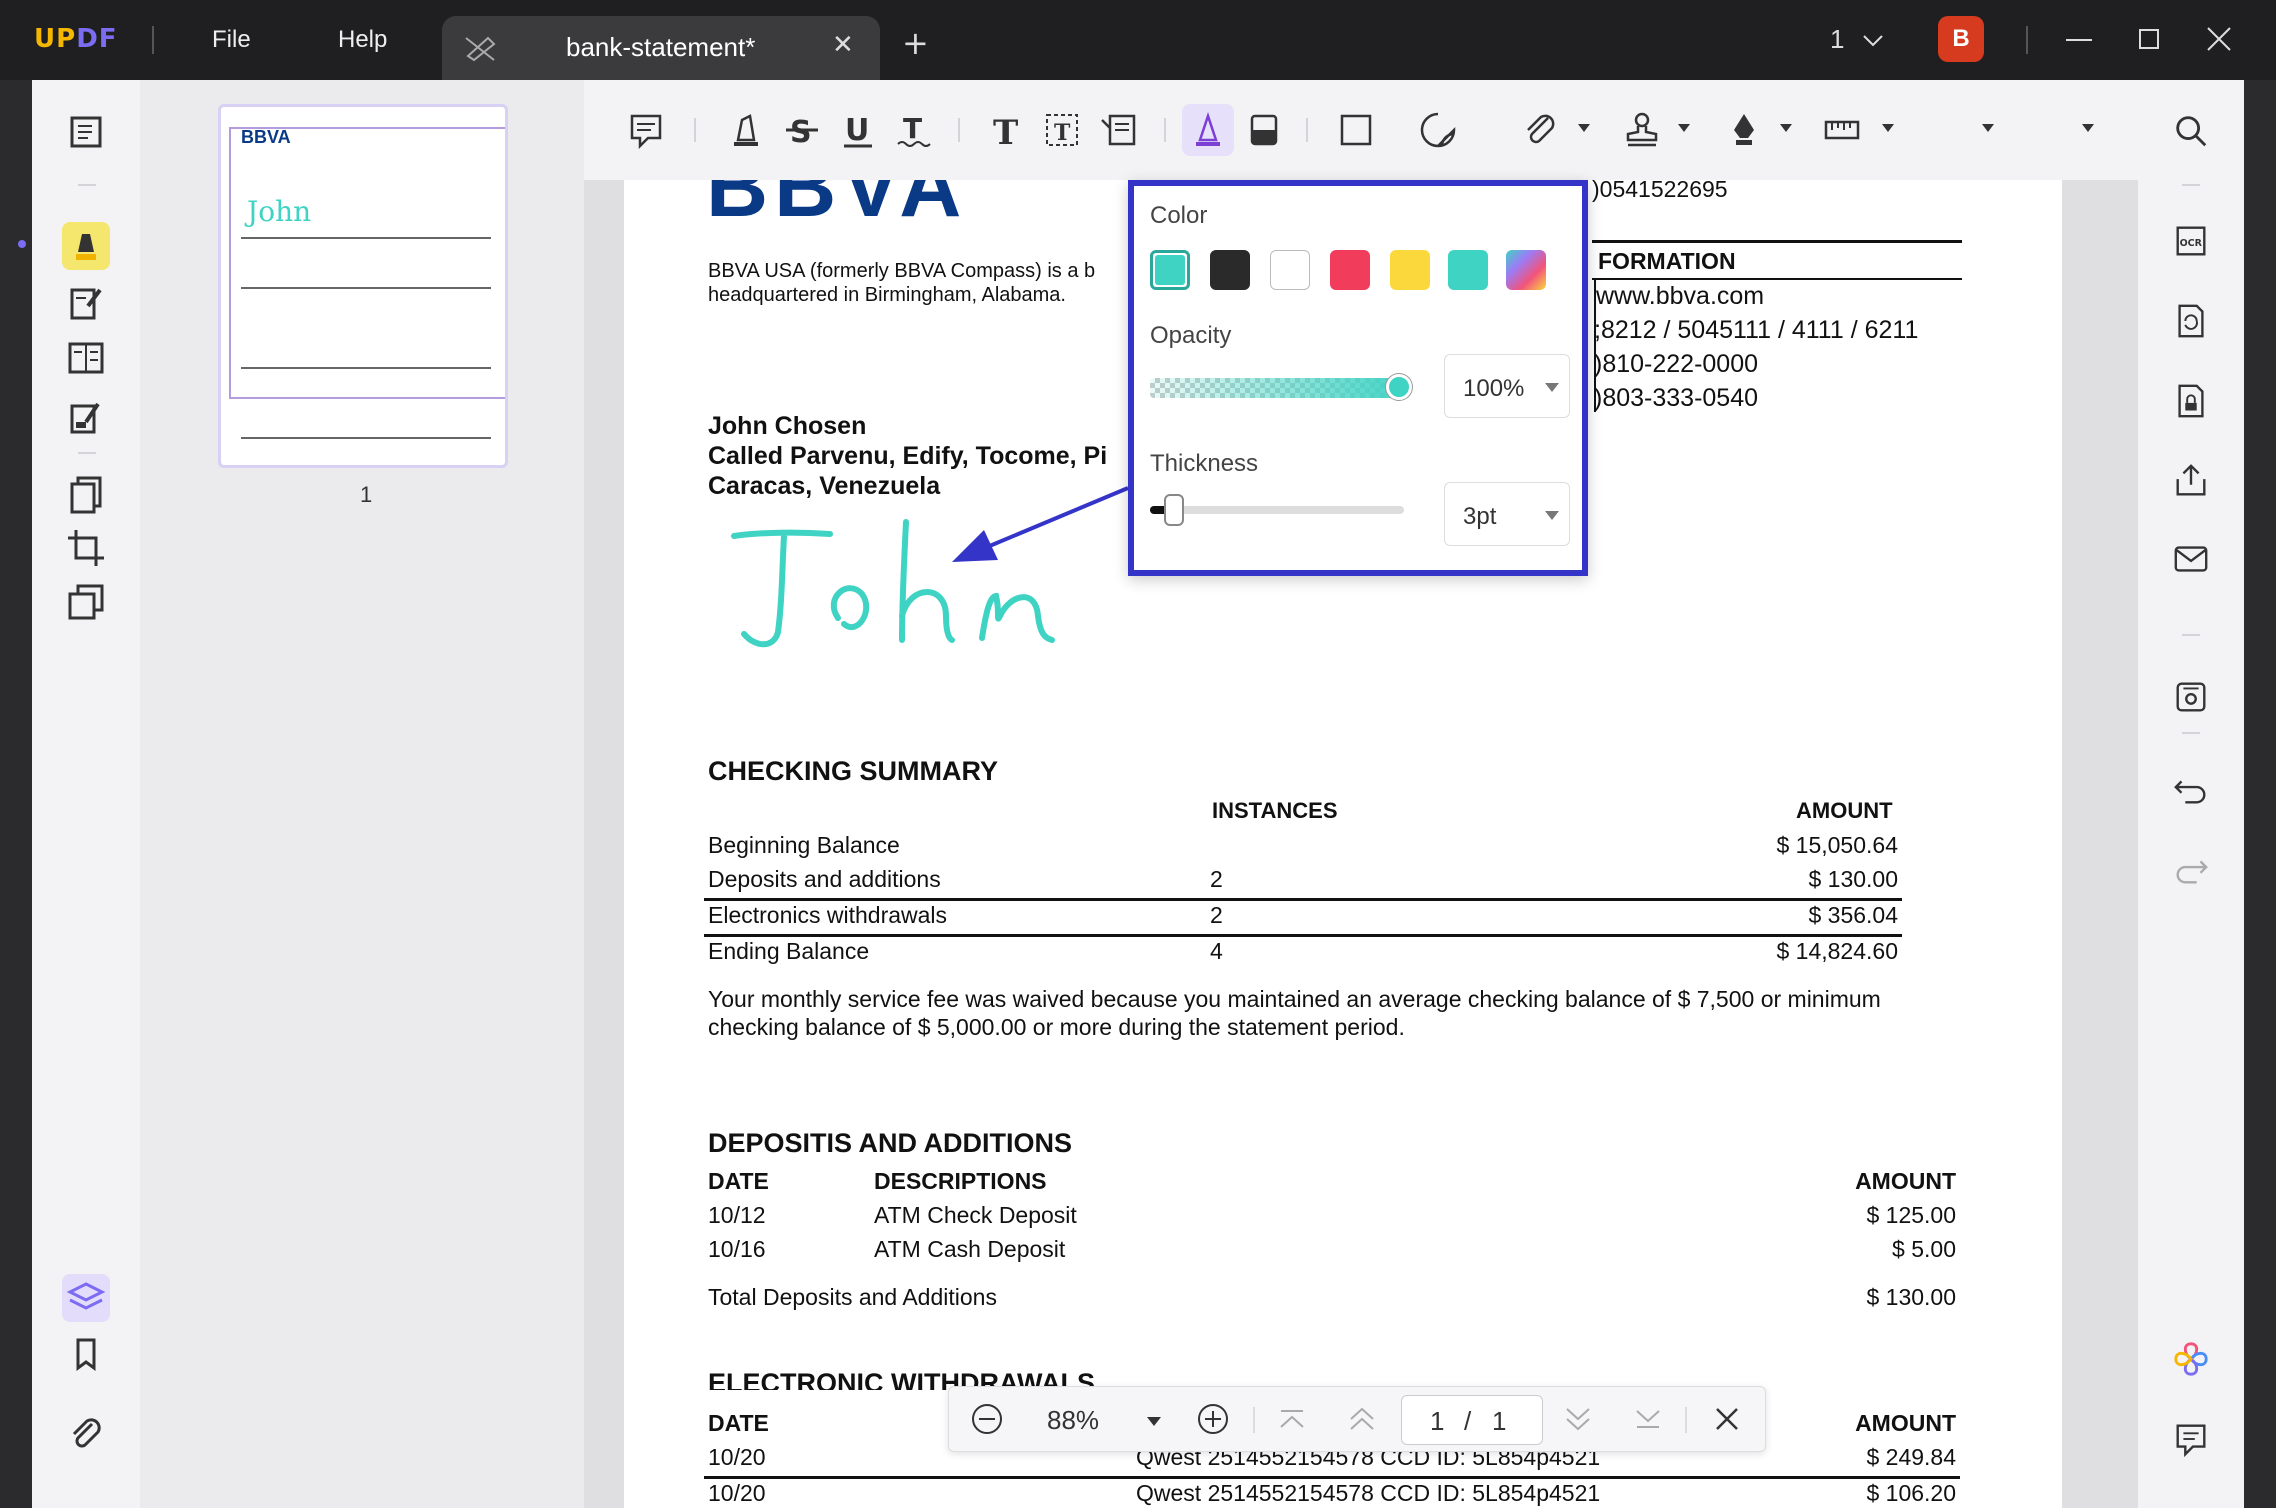  What do you see at coordinates (1170, 270) in the screenshot?
I see `color-swatch-selected` at bounding box center [1170, 270].